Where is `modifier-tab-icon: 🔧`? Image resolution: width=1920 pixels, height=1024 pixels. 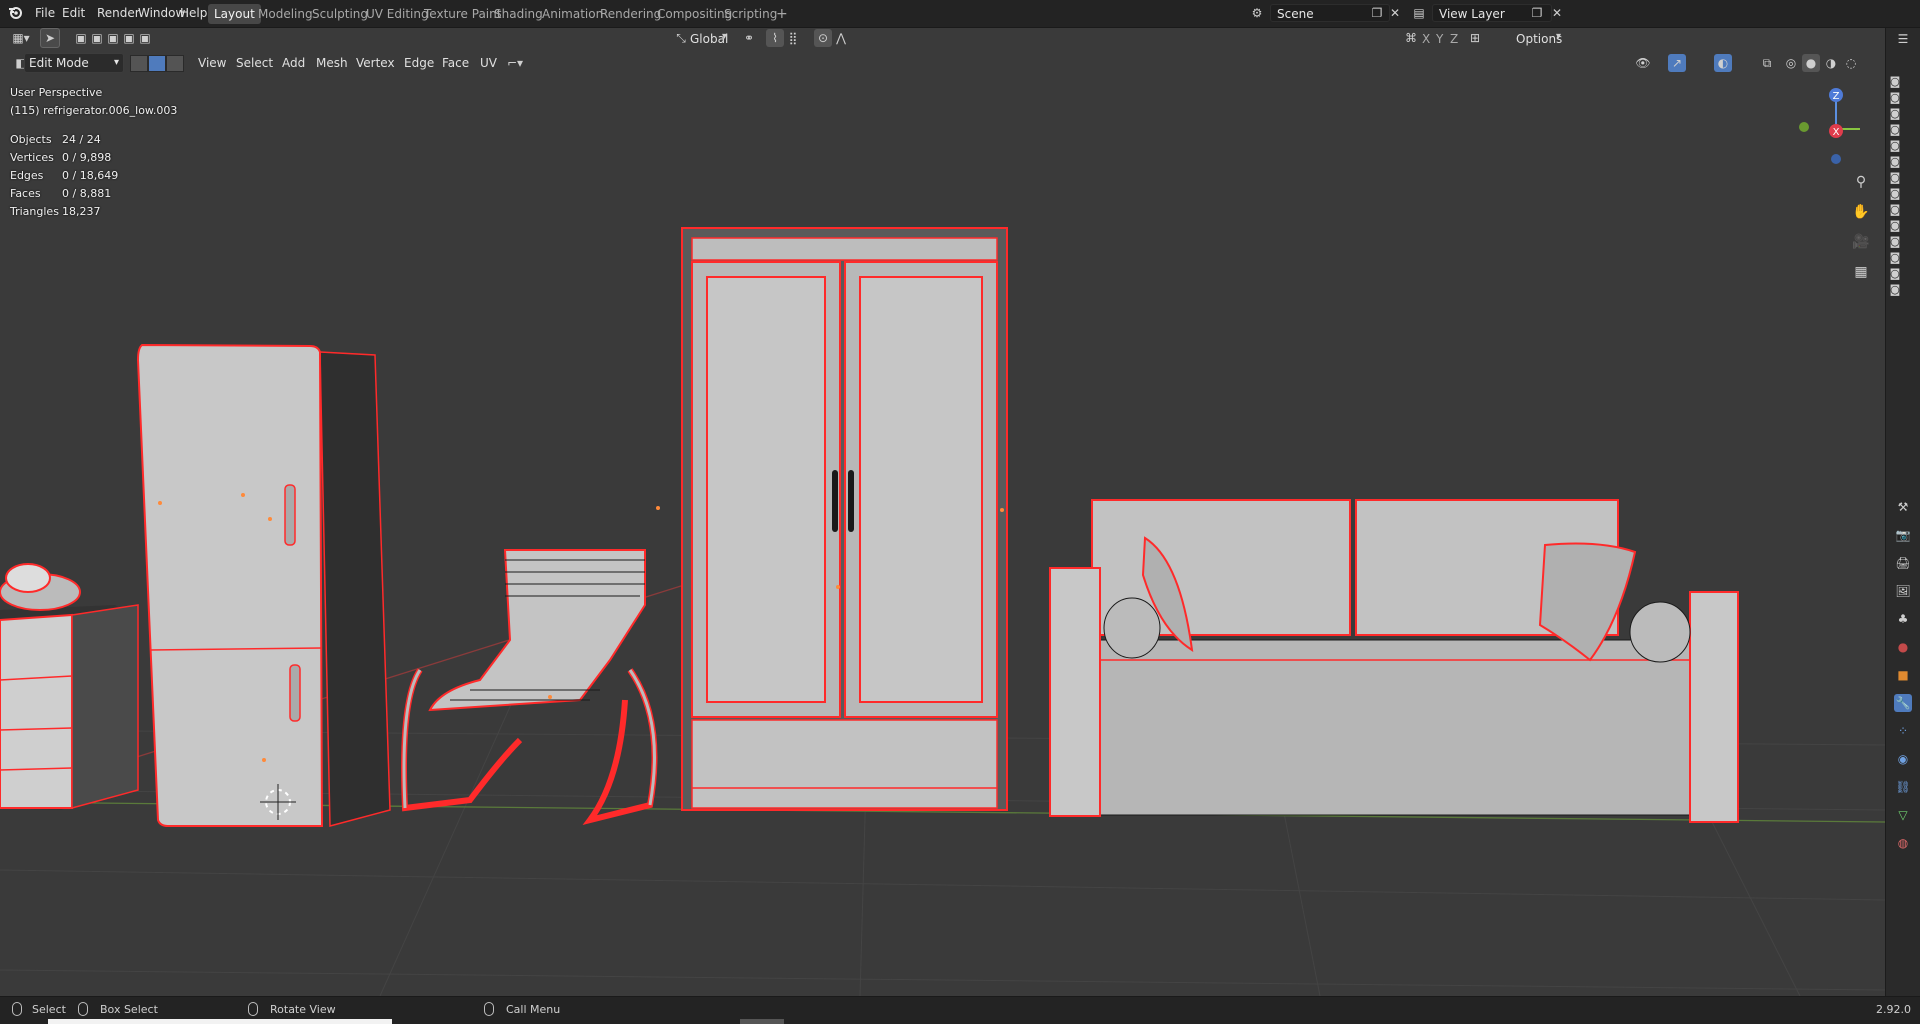
modifier-tab-icon: 🔧 is located at coordinates (1903, 703).